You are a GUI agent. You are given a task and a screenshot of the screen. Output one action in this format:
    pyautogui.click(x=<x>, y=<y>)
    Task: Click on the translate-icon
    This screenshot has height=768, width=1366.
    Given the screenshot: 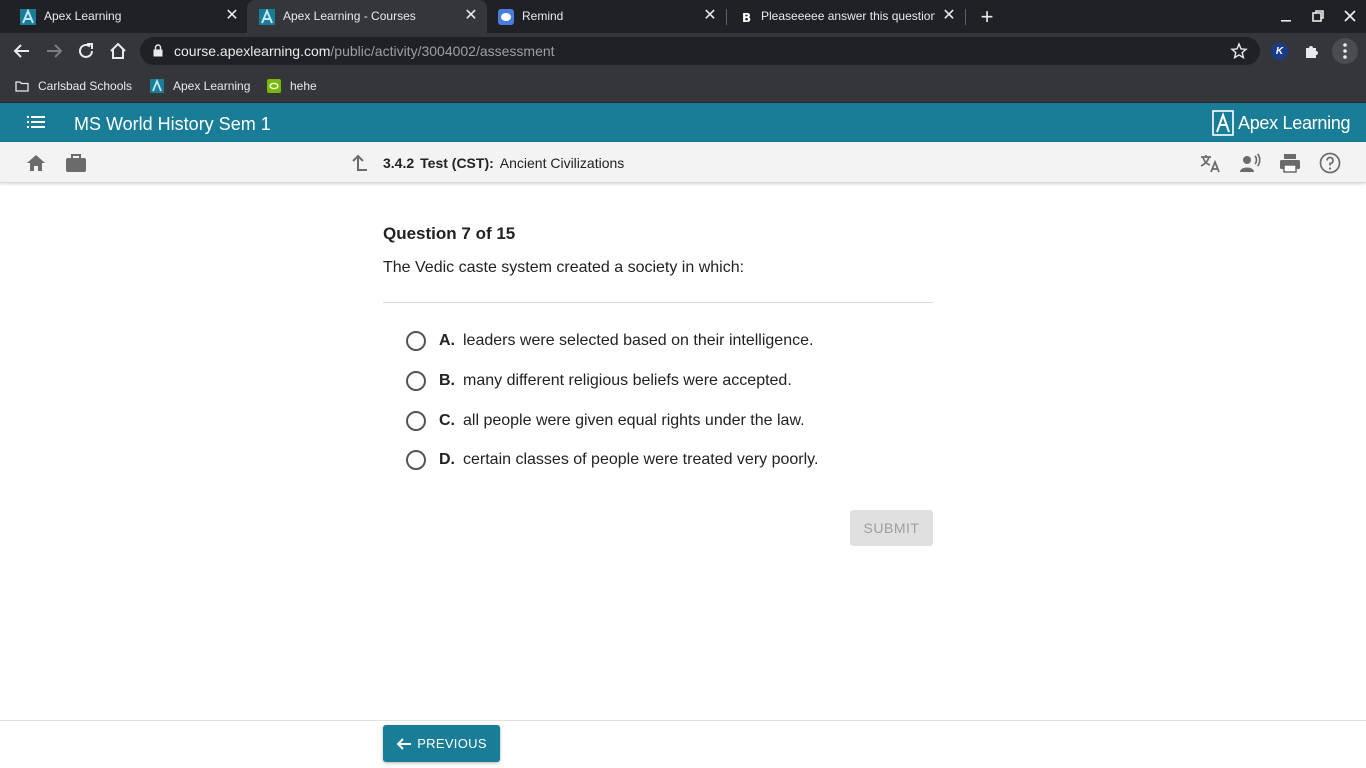 What is the action you would take?
    pyautogui.click(x=1210, y=163)
    